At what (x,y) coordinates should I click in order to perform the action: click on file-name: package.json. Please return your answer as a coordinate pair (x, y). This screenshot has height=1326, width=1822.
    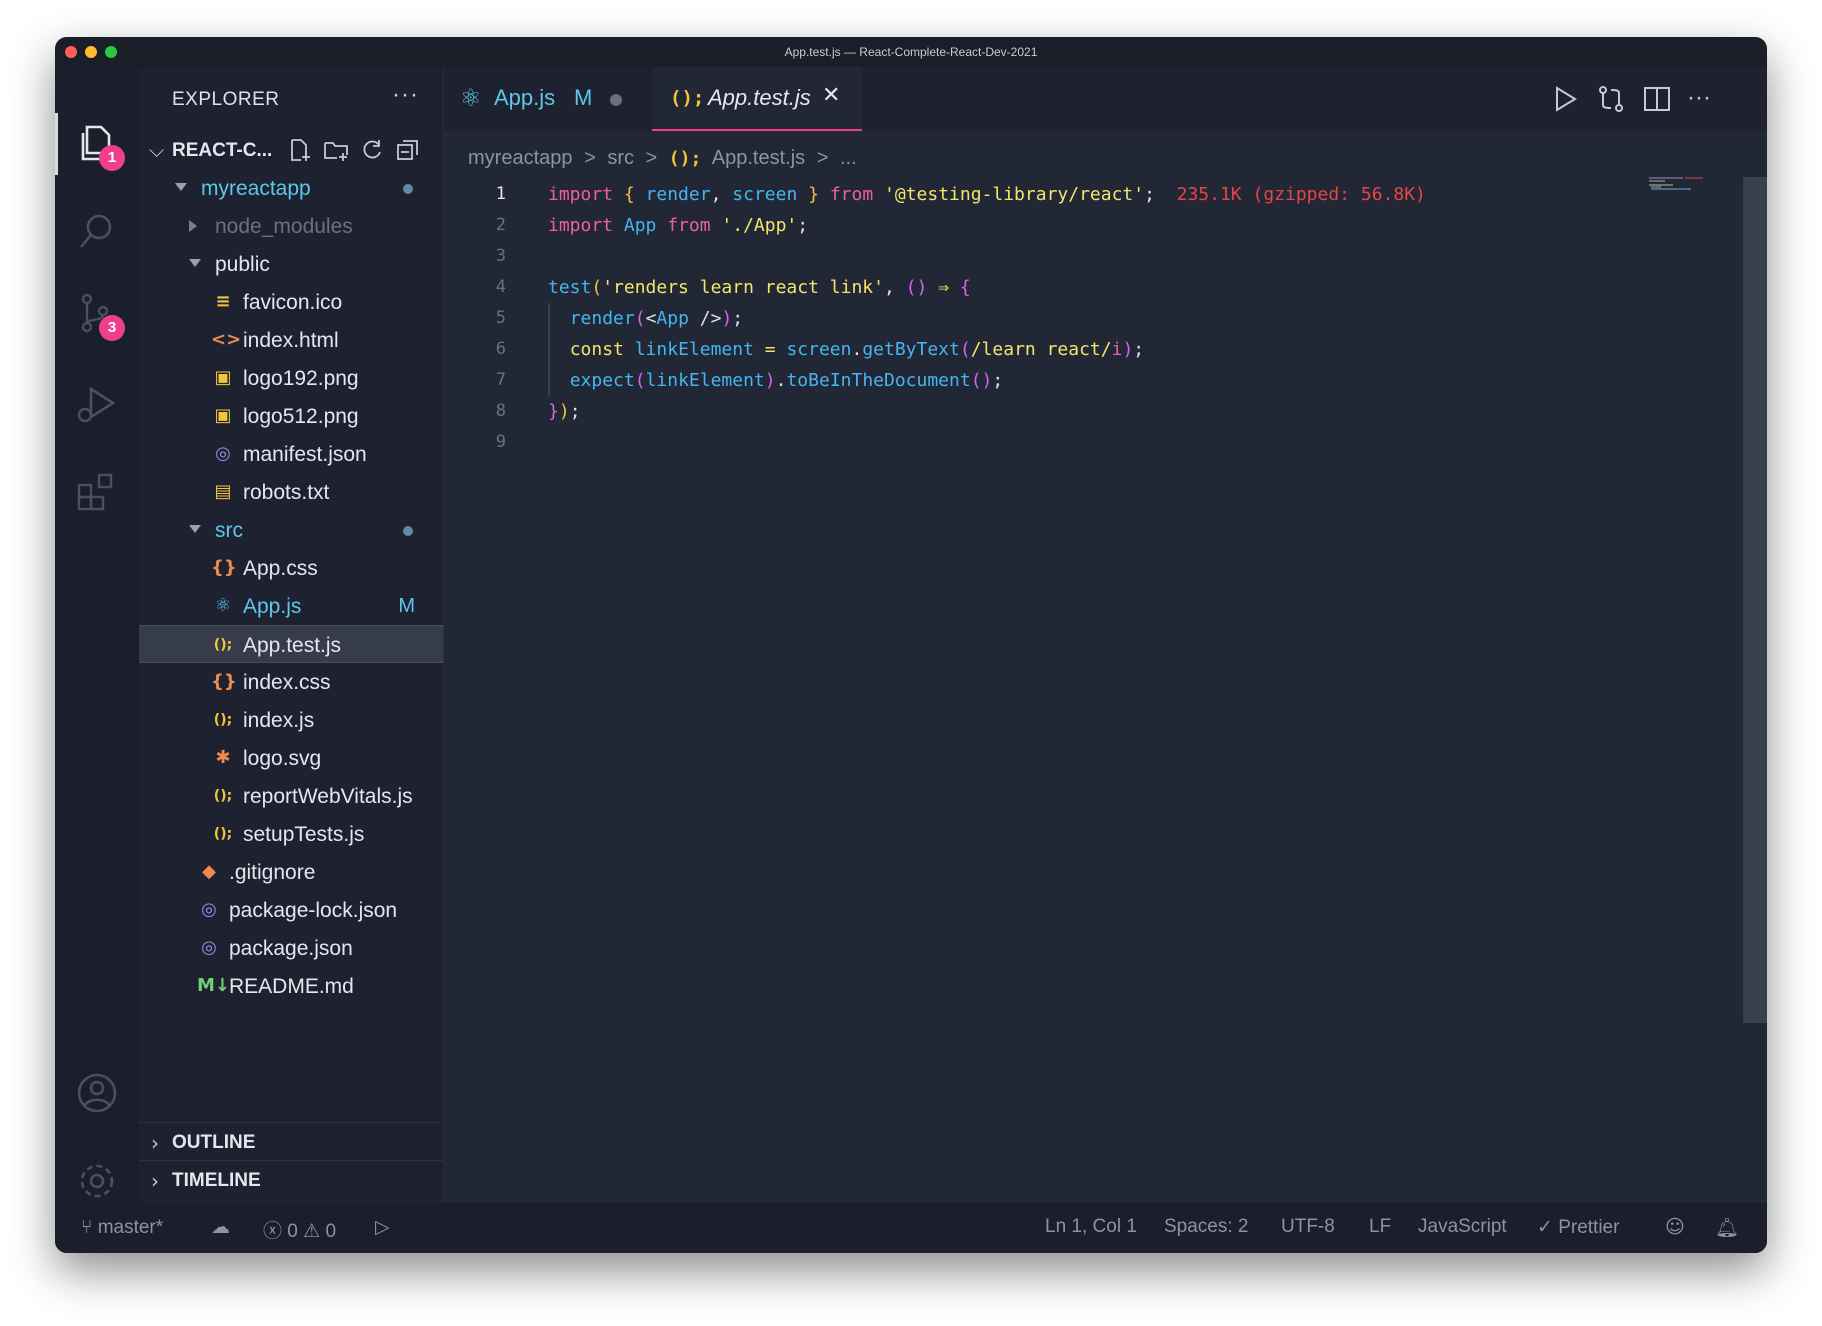
    Looking at the image, I should click on (291, 948).